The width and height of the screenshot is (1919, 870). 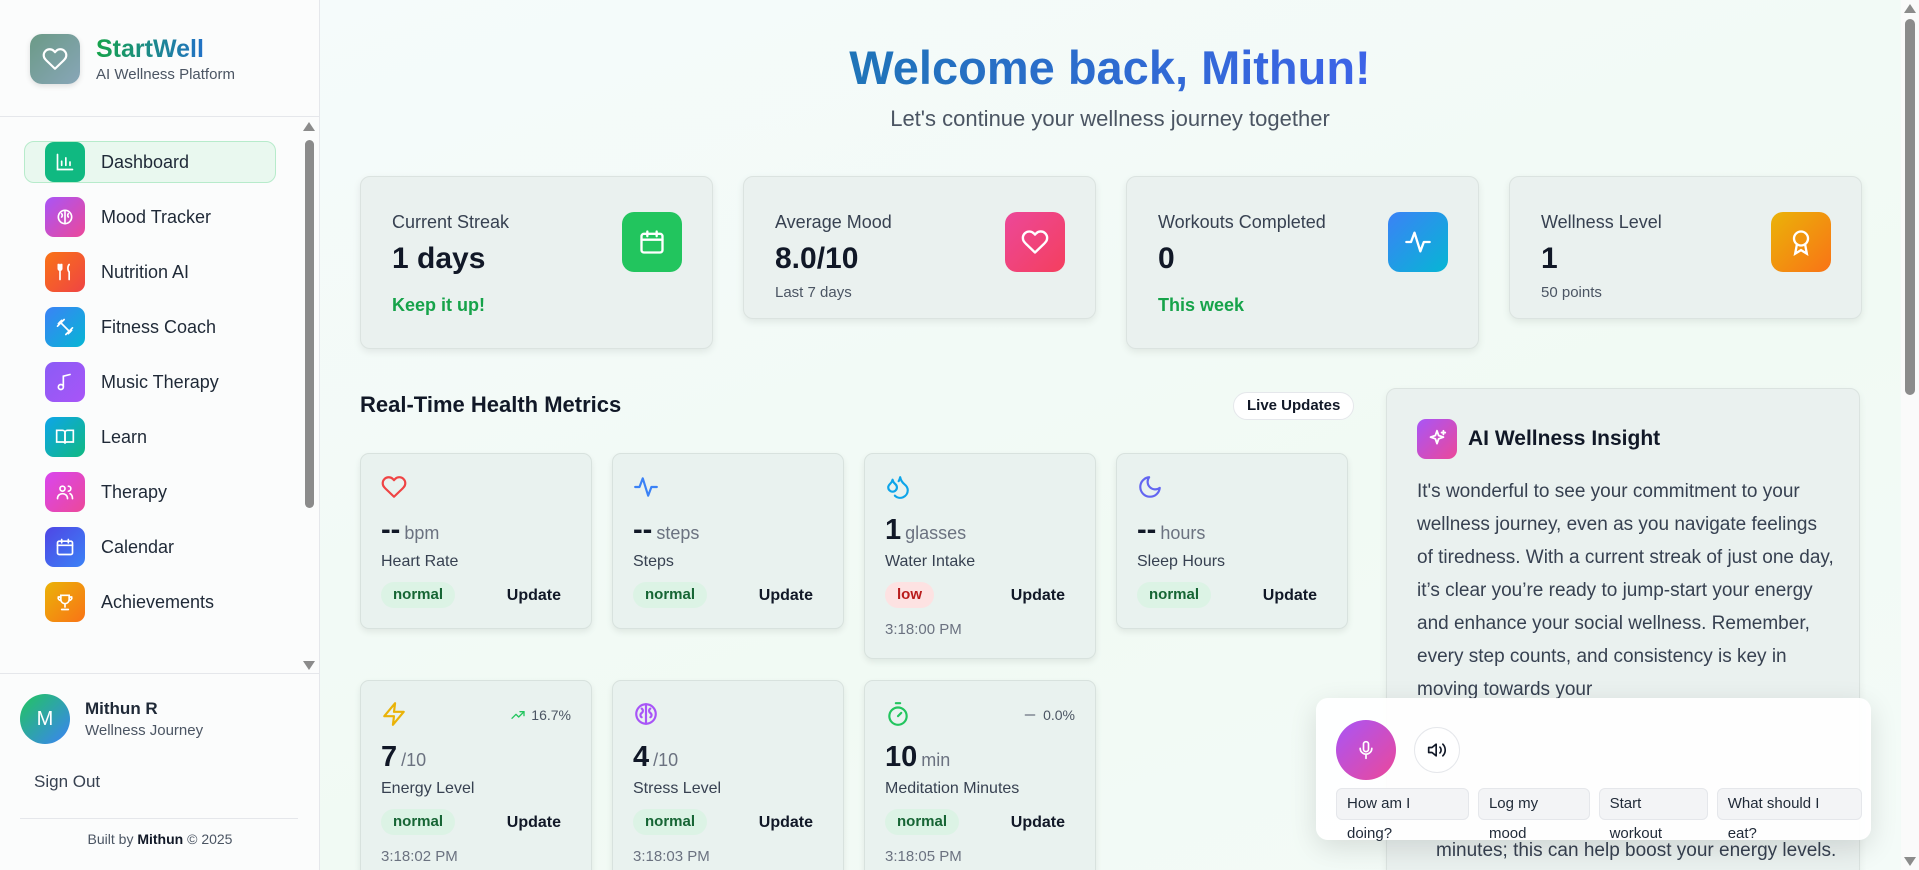 What do you see at coordinates (132, 59) in the screenshot?
I see `brand: StartWell AI Wellness Platform` at bounding box center [132, 59].